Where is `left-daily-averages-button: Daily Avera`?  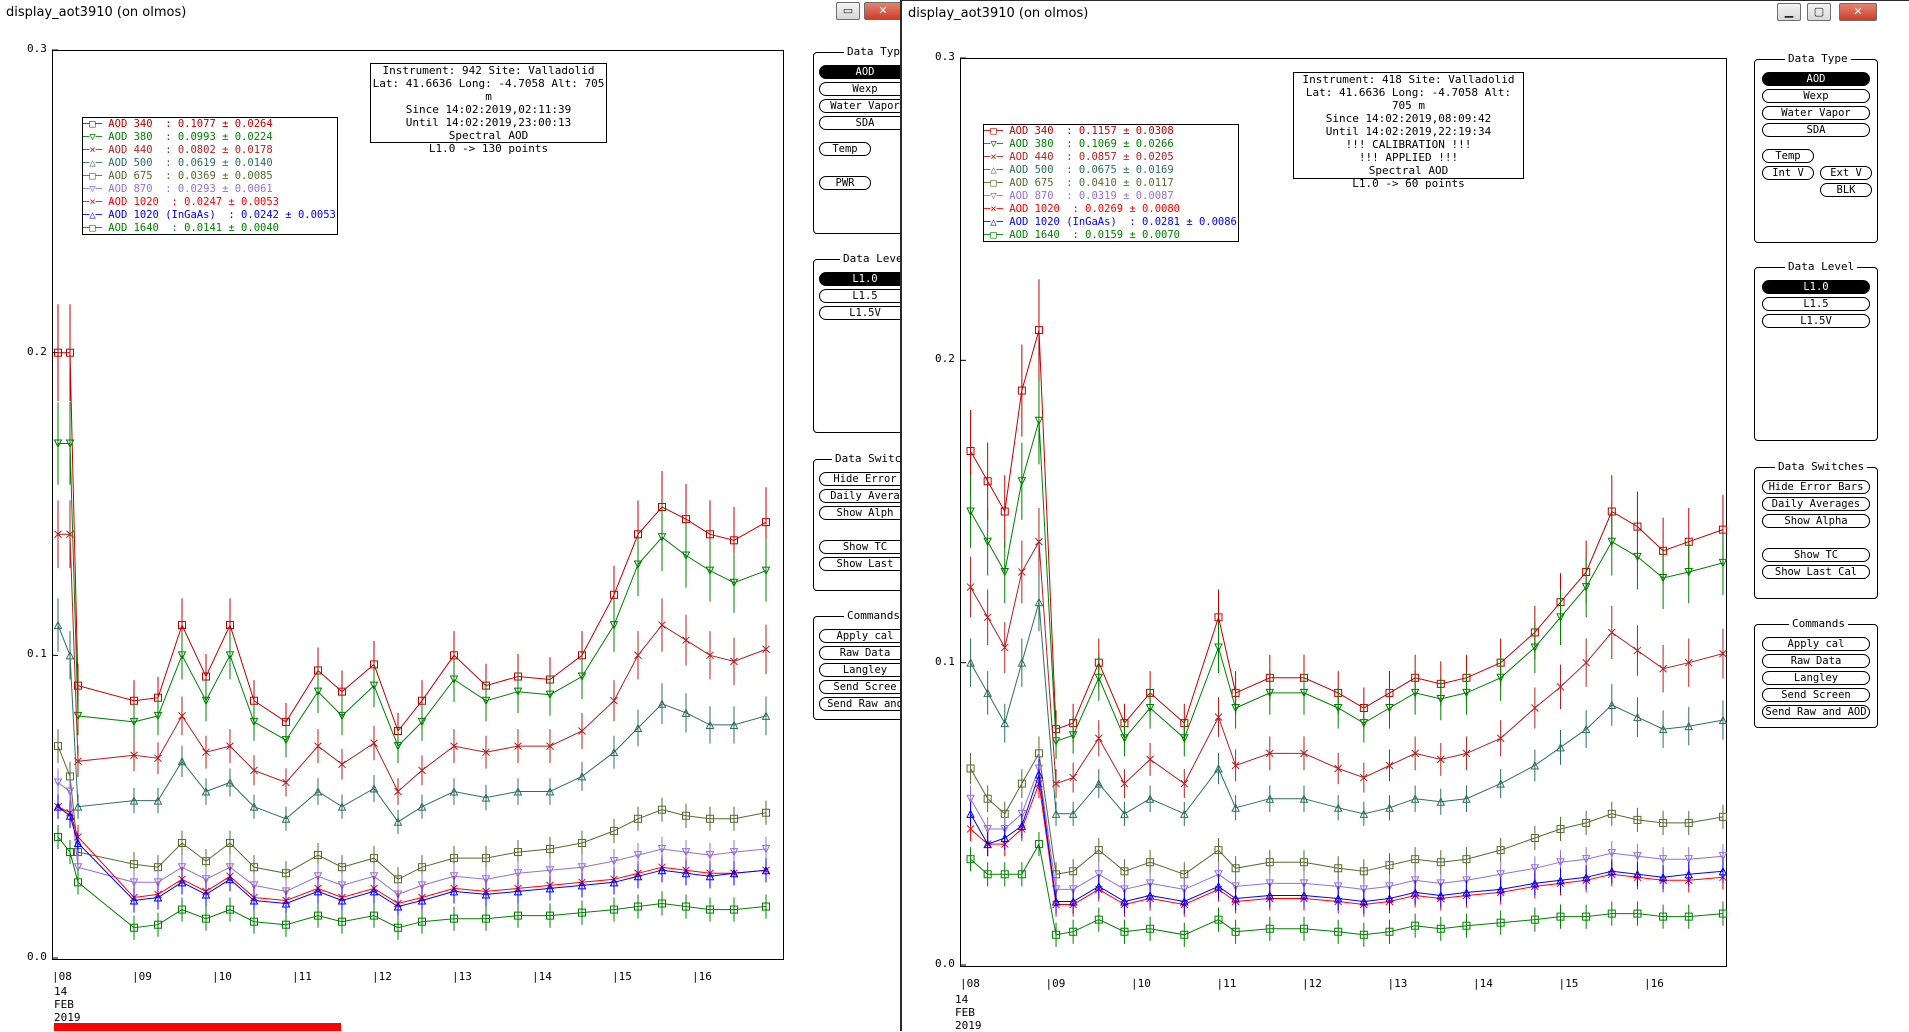 left-daily-averages-button: Daily Avera is located at coordinates (865, 496).